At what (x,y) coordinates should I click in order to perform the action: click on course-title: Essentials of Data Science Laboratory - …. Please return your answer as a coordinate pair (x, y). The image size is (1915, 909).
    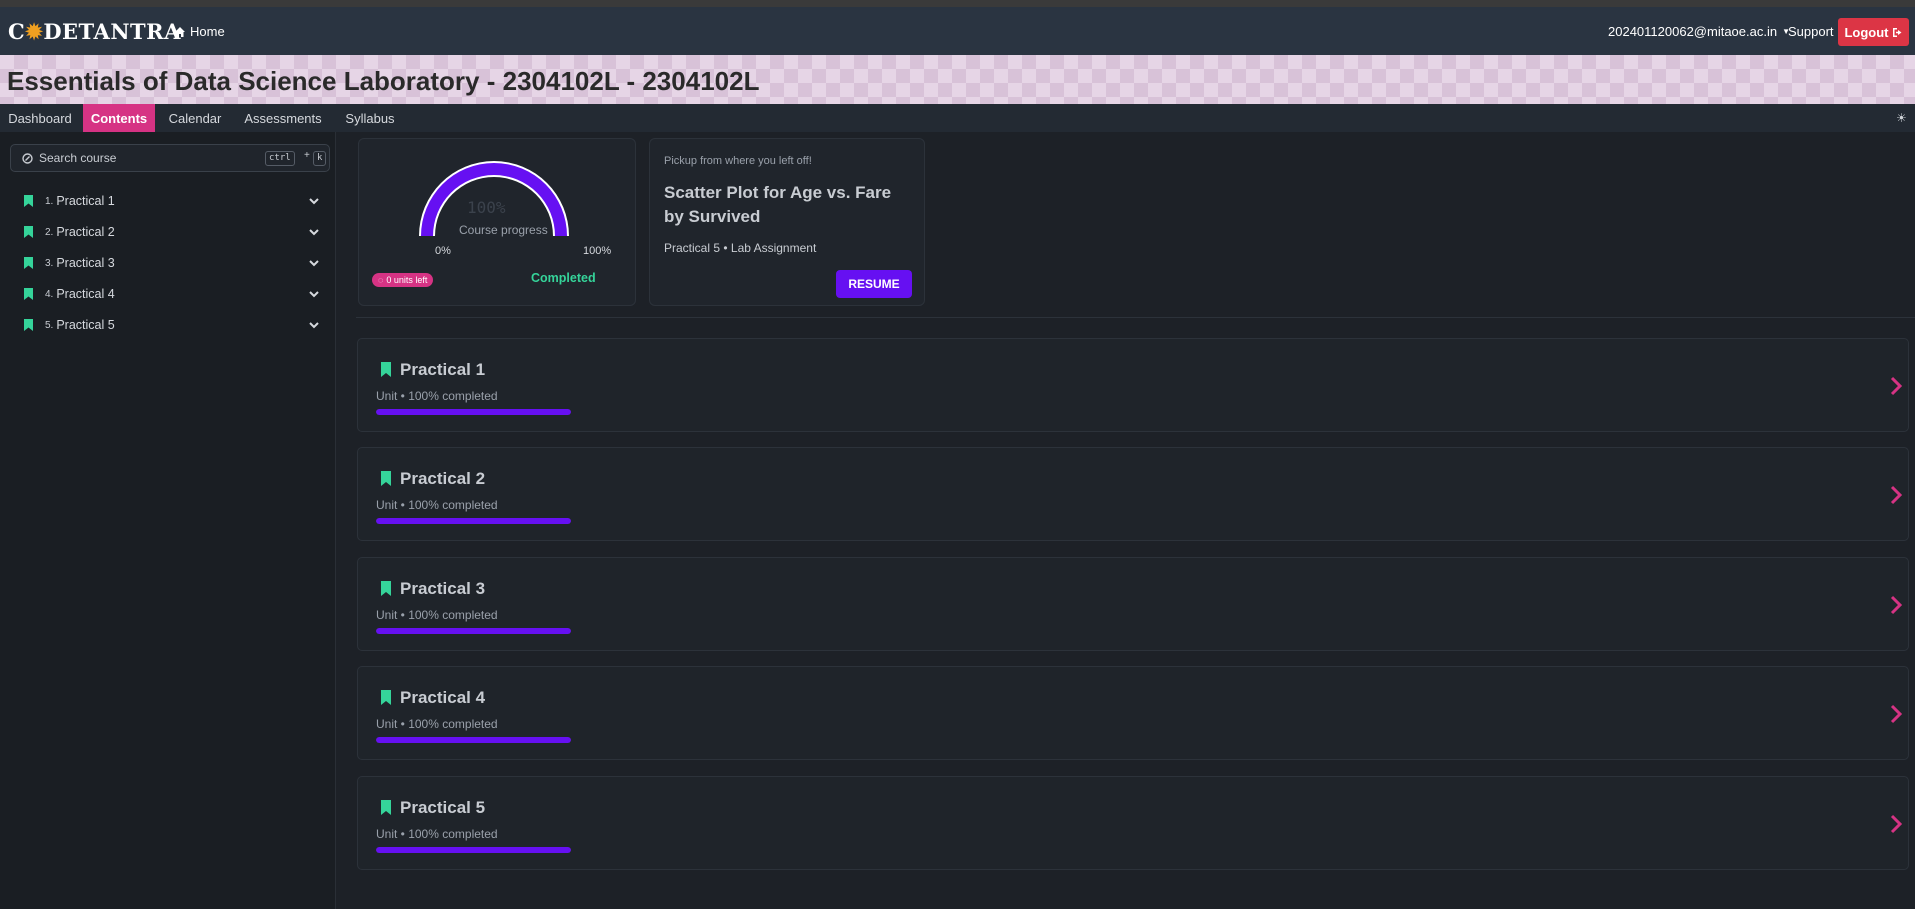
    Looking at the image, I should click on (383, 81).